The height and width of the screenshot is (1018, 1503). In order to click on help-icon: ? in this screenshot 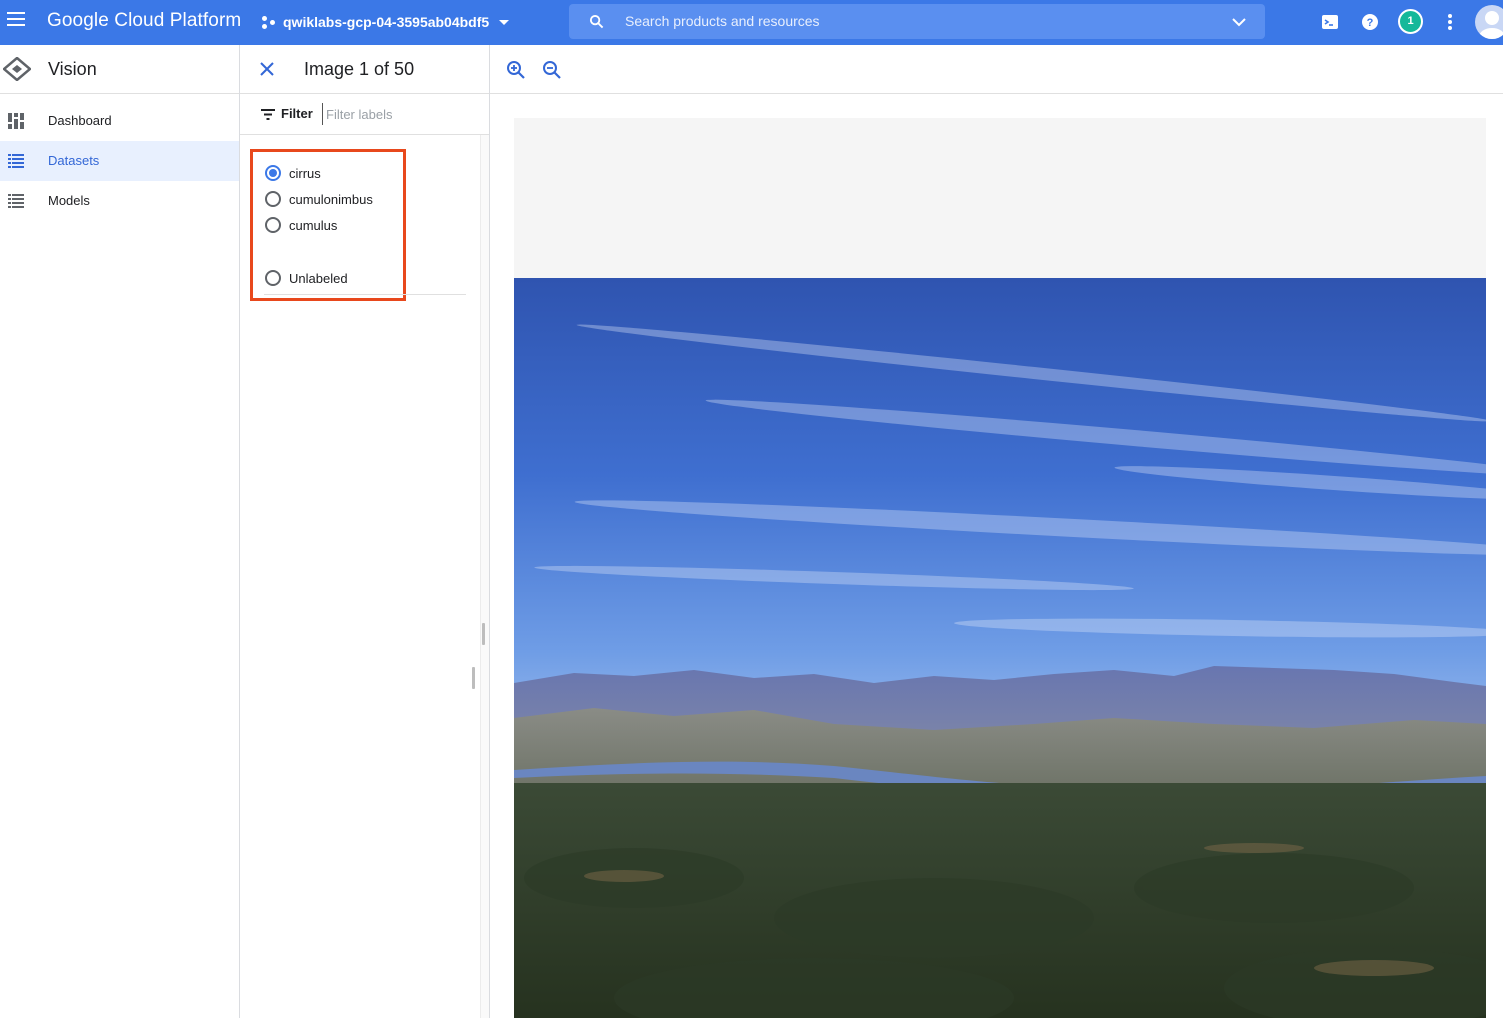, I will do `click(1370, 22)`.